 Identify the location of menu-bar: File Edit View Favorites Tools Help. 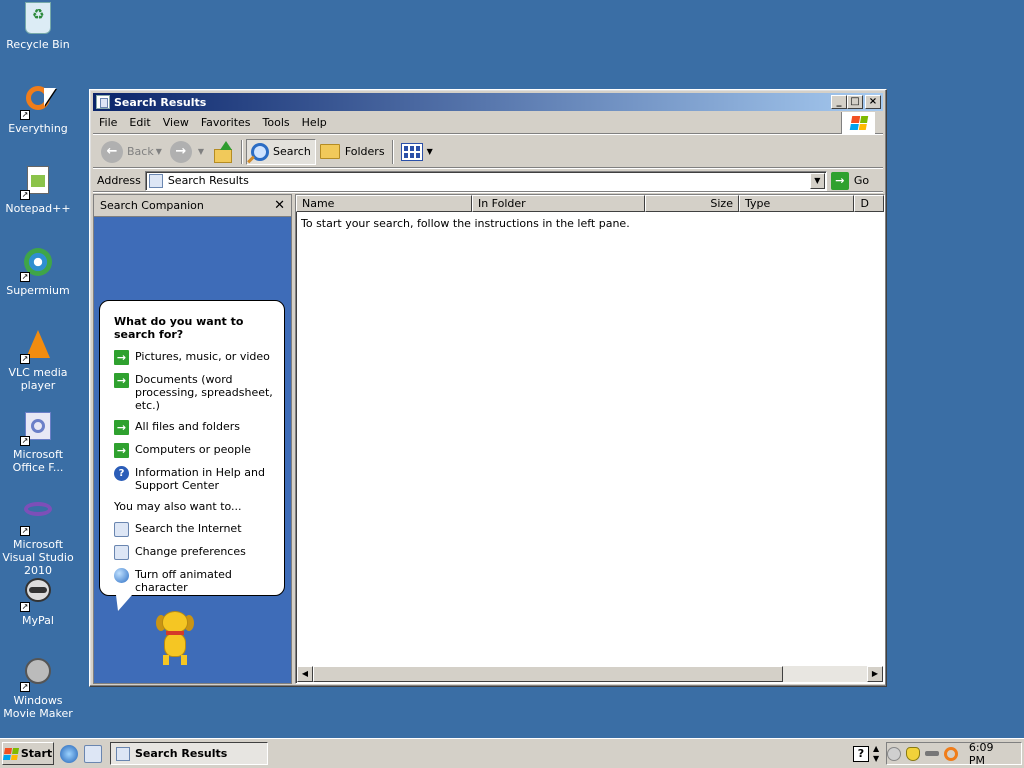
(488, 123).